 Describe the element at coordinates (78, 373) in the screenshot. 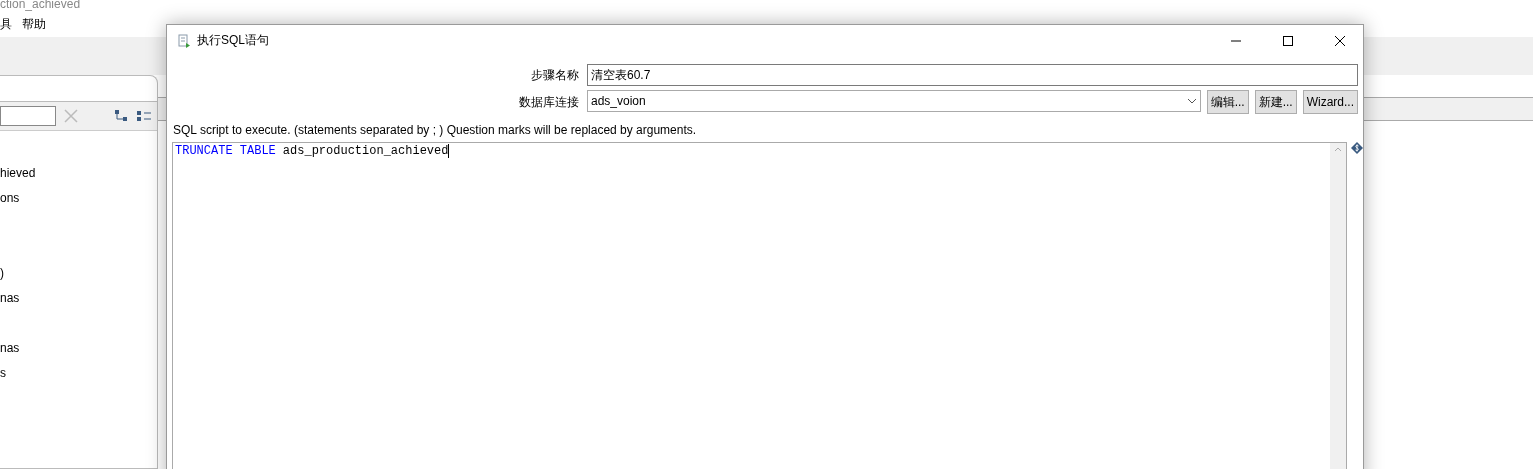

I see `tree-item: s` at that location.